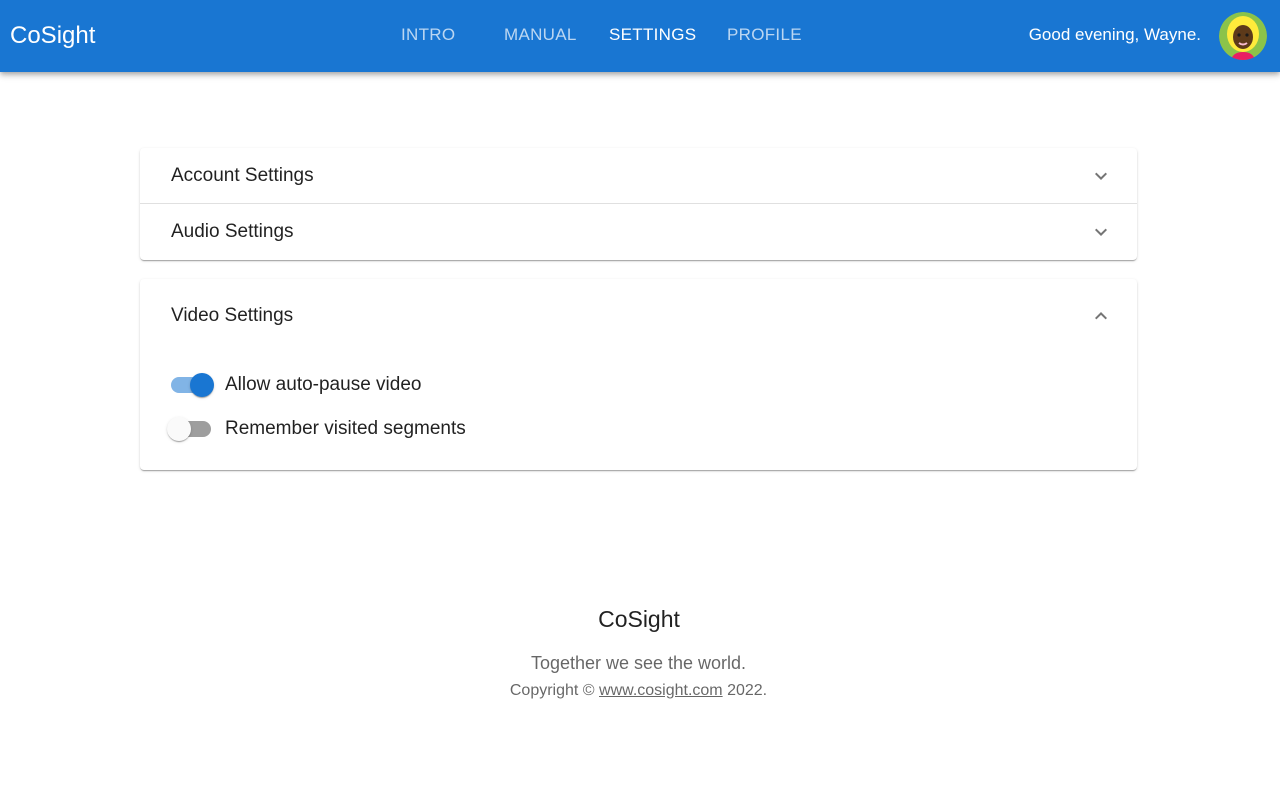 The height and width of the screenshot is (800, 1280). What do you see at coordinates (638, 663) in the screenshot?
I see `footer-tagline: Together we see the world.` at bounding box center [638, 663].